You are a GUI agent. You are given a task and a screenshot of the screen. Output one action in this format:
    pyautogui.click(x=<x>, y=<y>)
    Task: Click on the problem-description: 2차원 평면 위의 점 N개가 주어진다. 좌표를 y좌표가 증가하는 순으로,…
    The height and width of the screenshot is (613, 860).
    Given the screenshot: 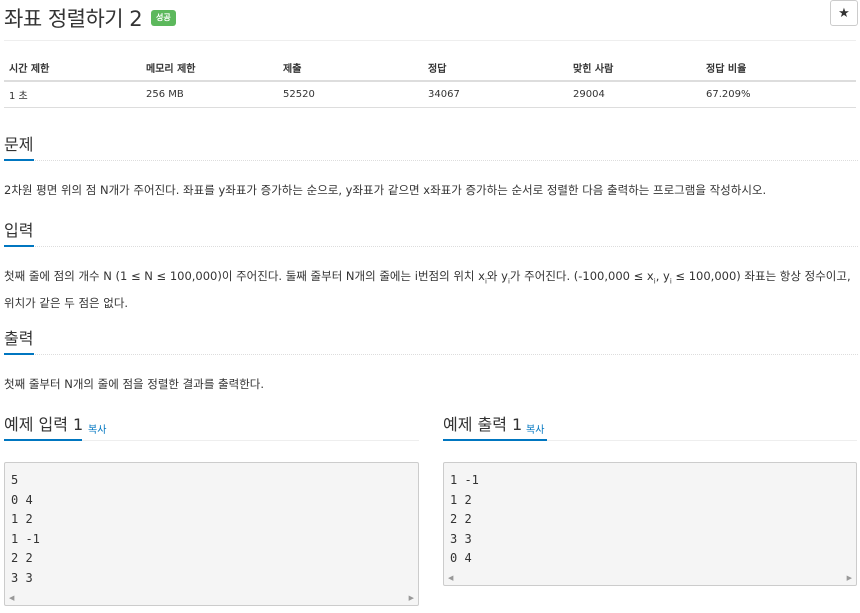 What is the action you would take?
    pyautogui.click(x=385, y=190)
    